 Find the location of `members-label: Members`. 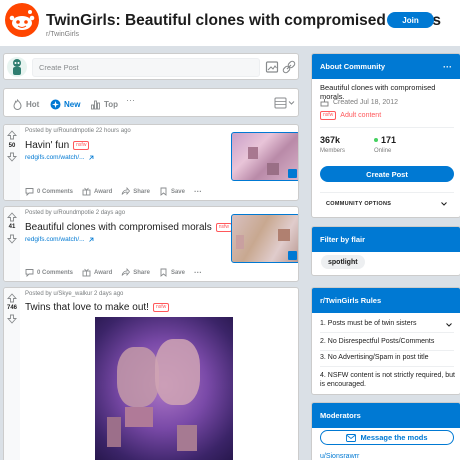

members-label: Members is located at coordinates (333, 151).